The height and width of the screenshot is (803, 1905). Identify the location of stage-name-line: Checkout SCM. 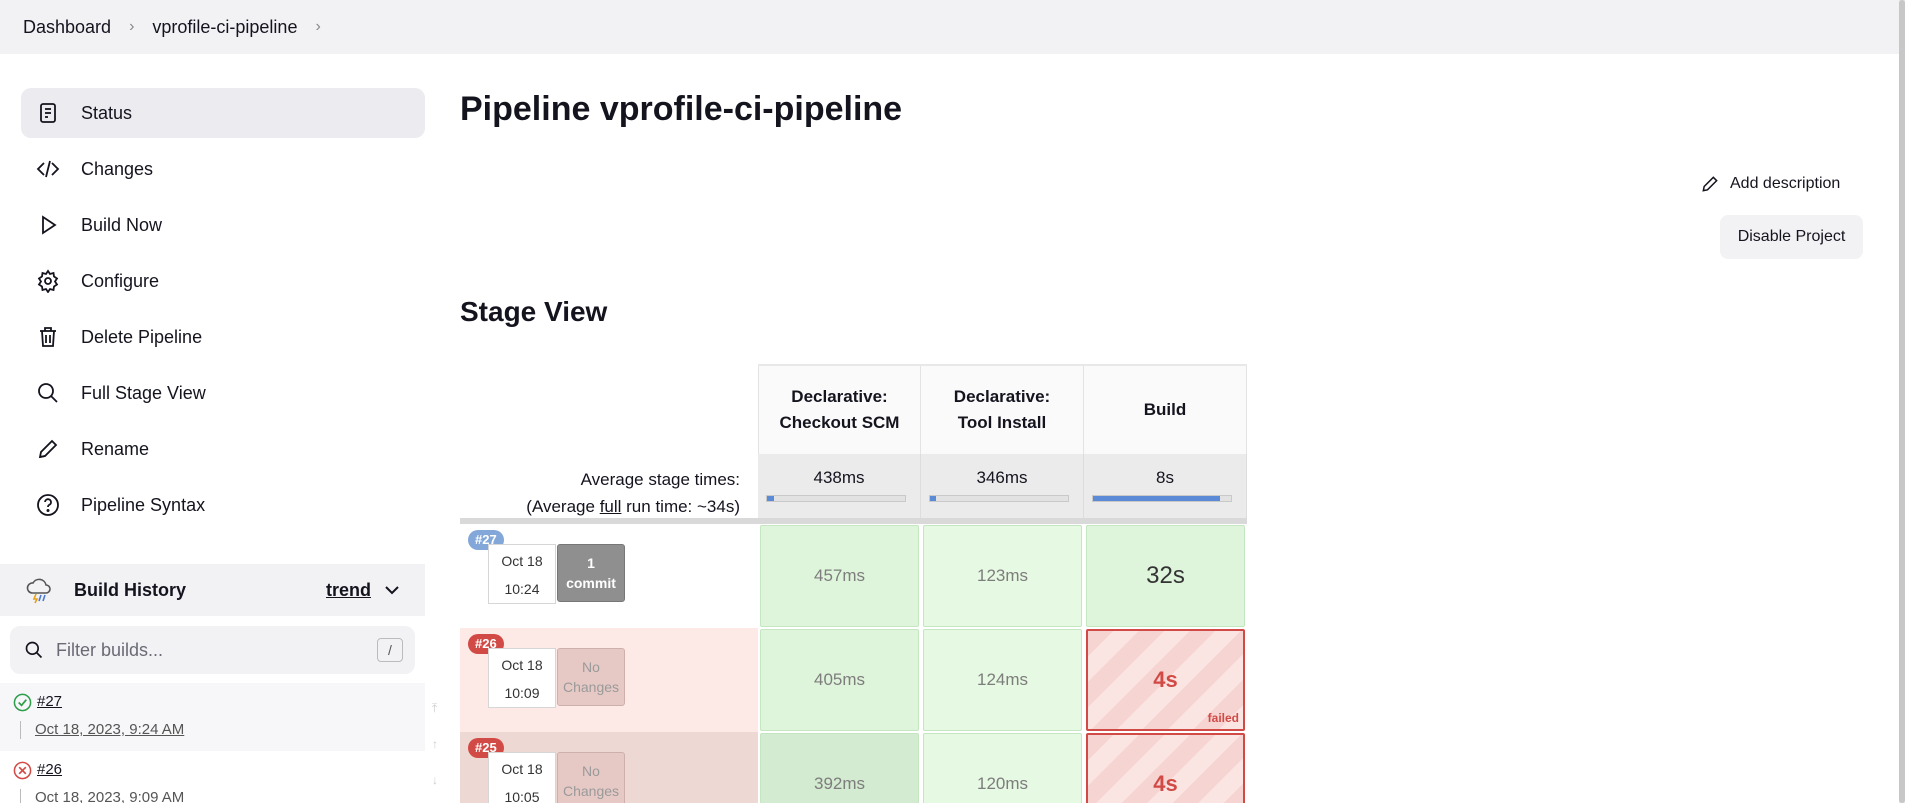
(839, 422).